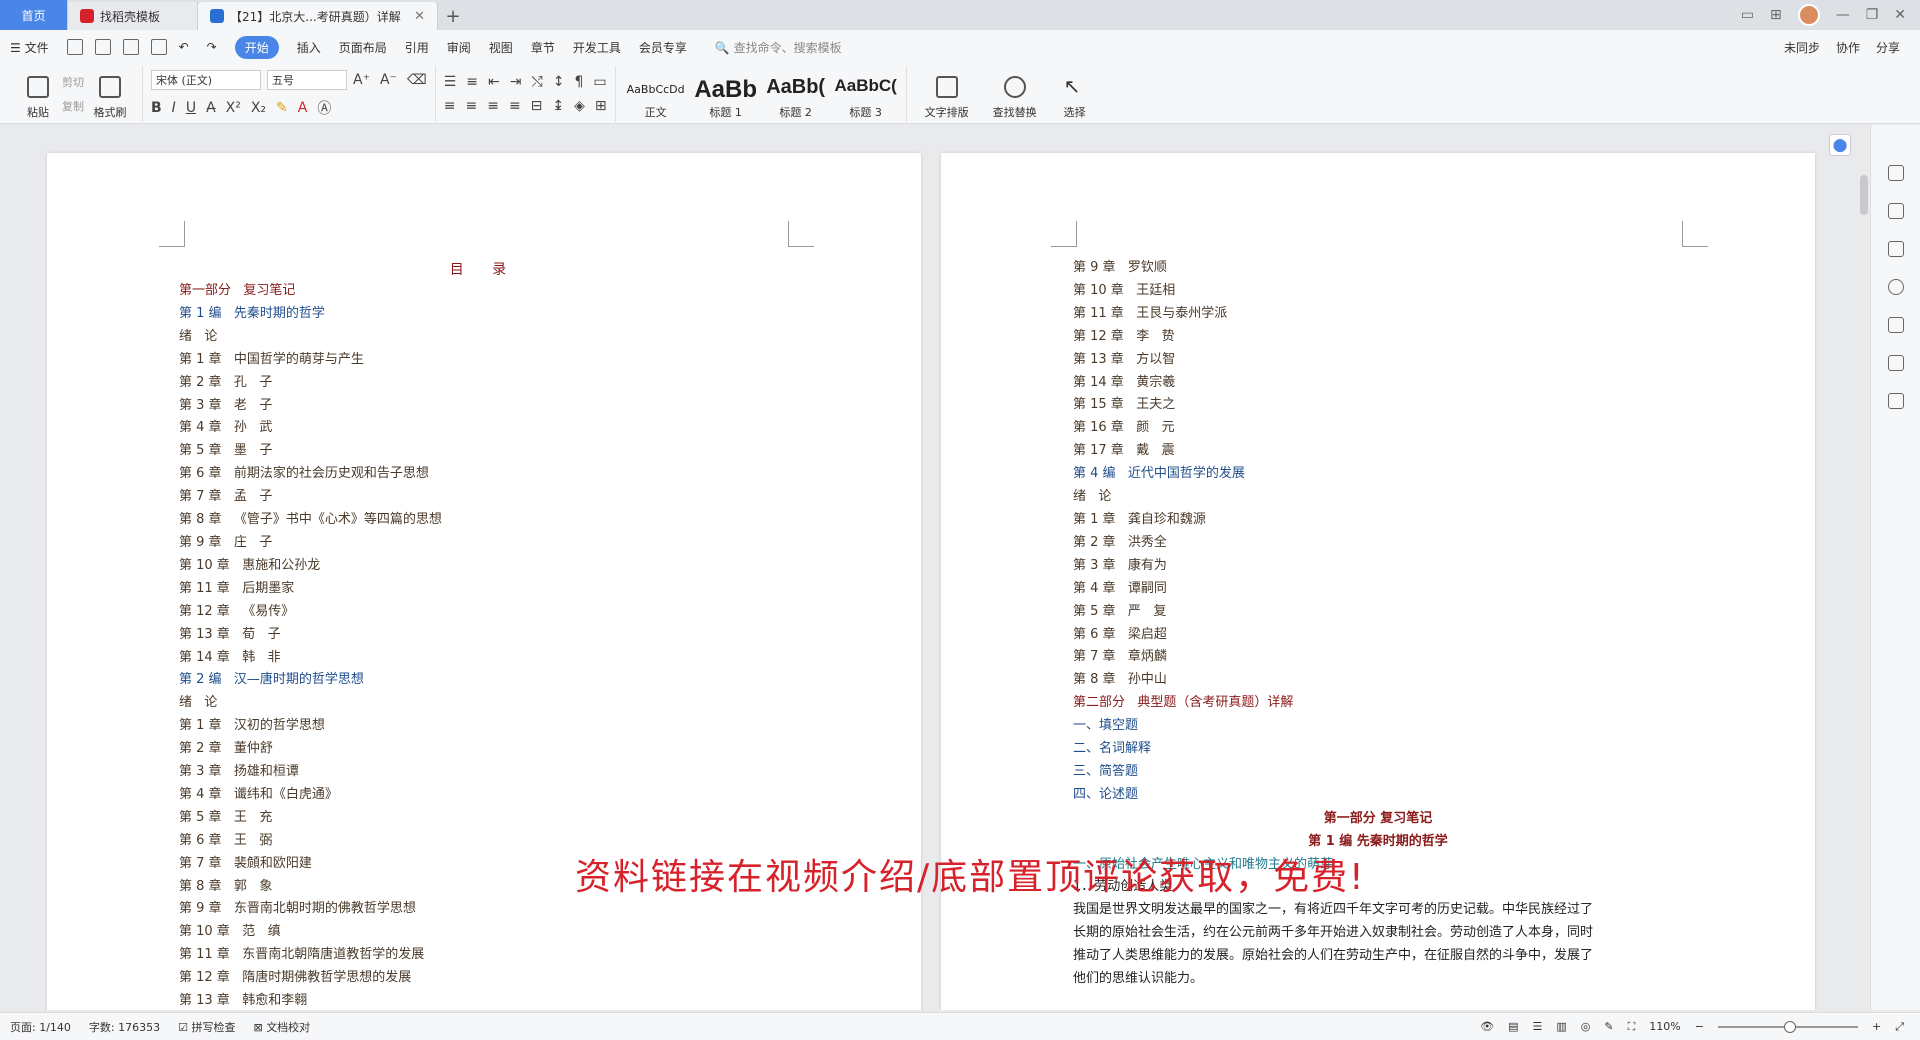 Image resolution: width=1920 pixels, height=1040 pixels. What do you see at coordinates (1899, 1027) in the screenshot?
I see `fullscreen-icon: ⤢` at bounding box center [1899, 1027].